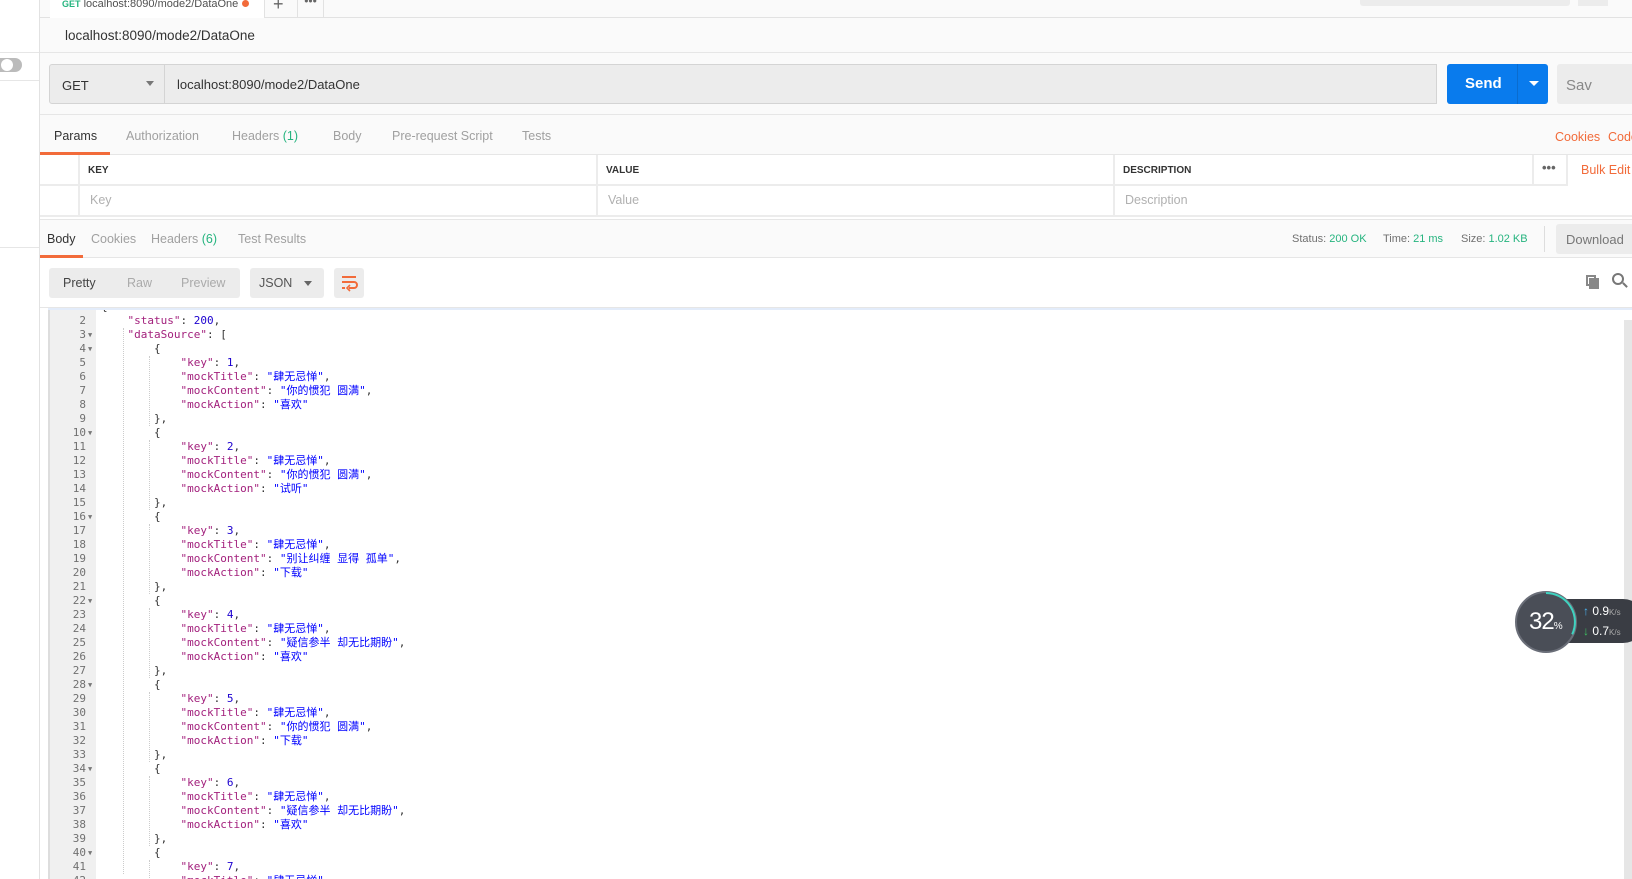  I want to click on code-line: "key": 3,, so click(210, 530).